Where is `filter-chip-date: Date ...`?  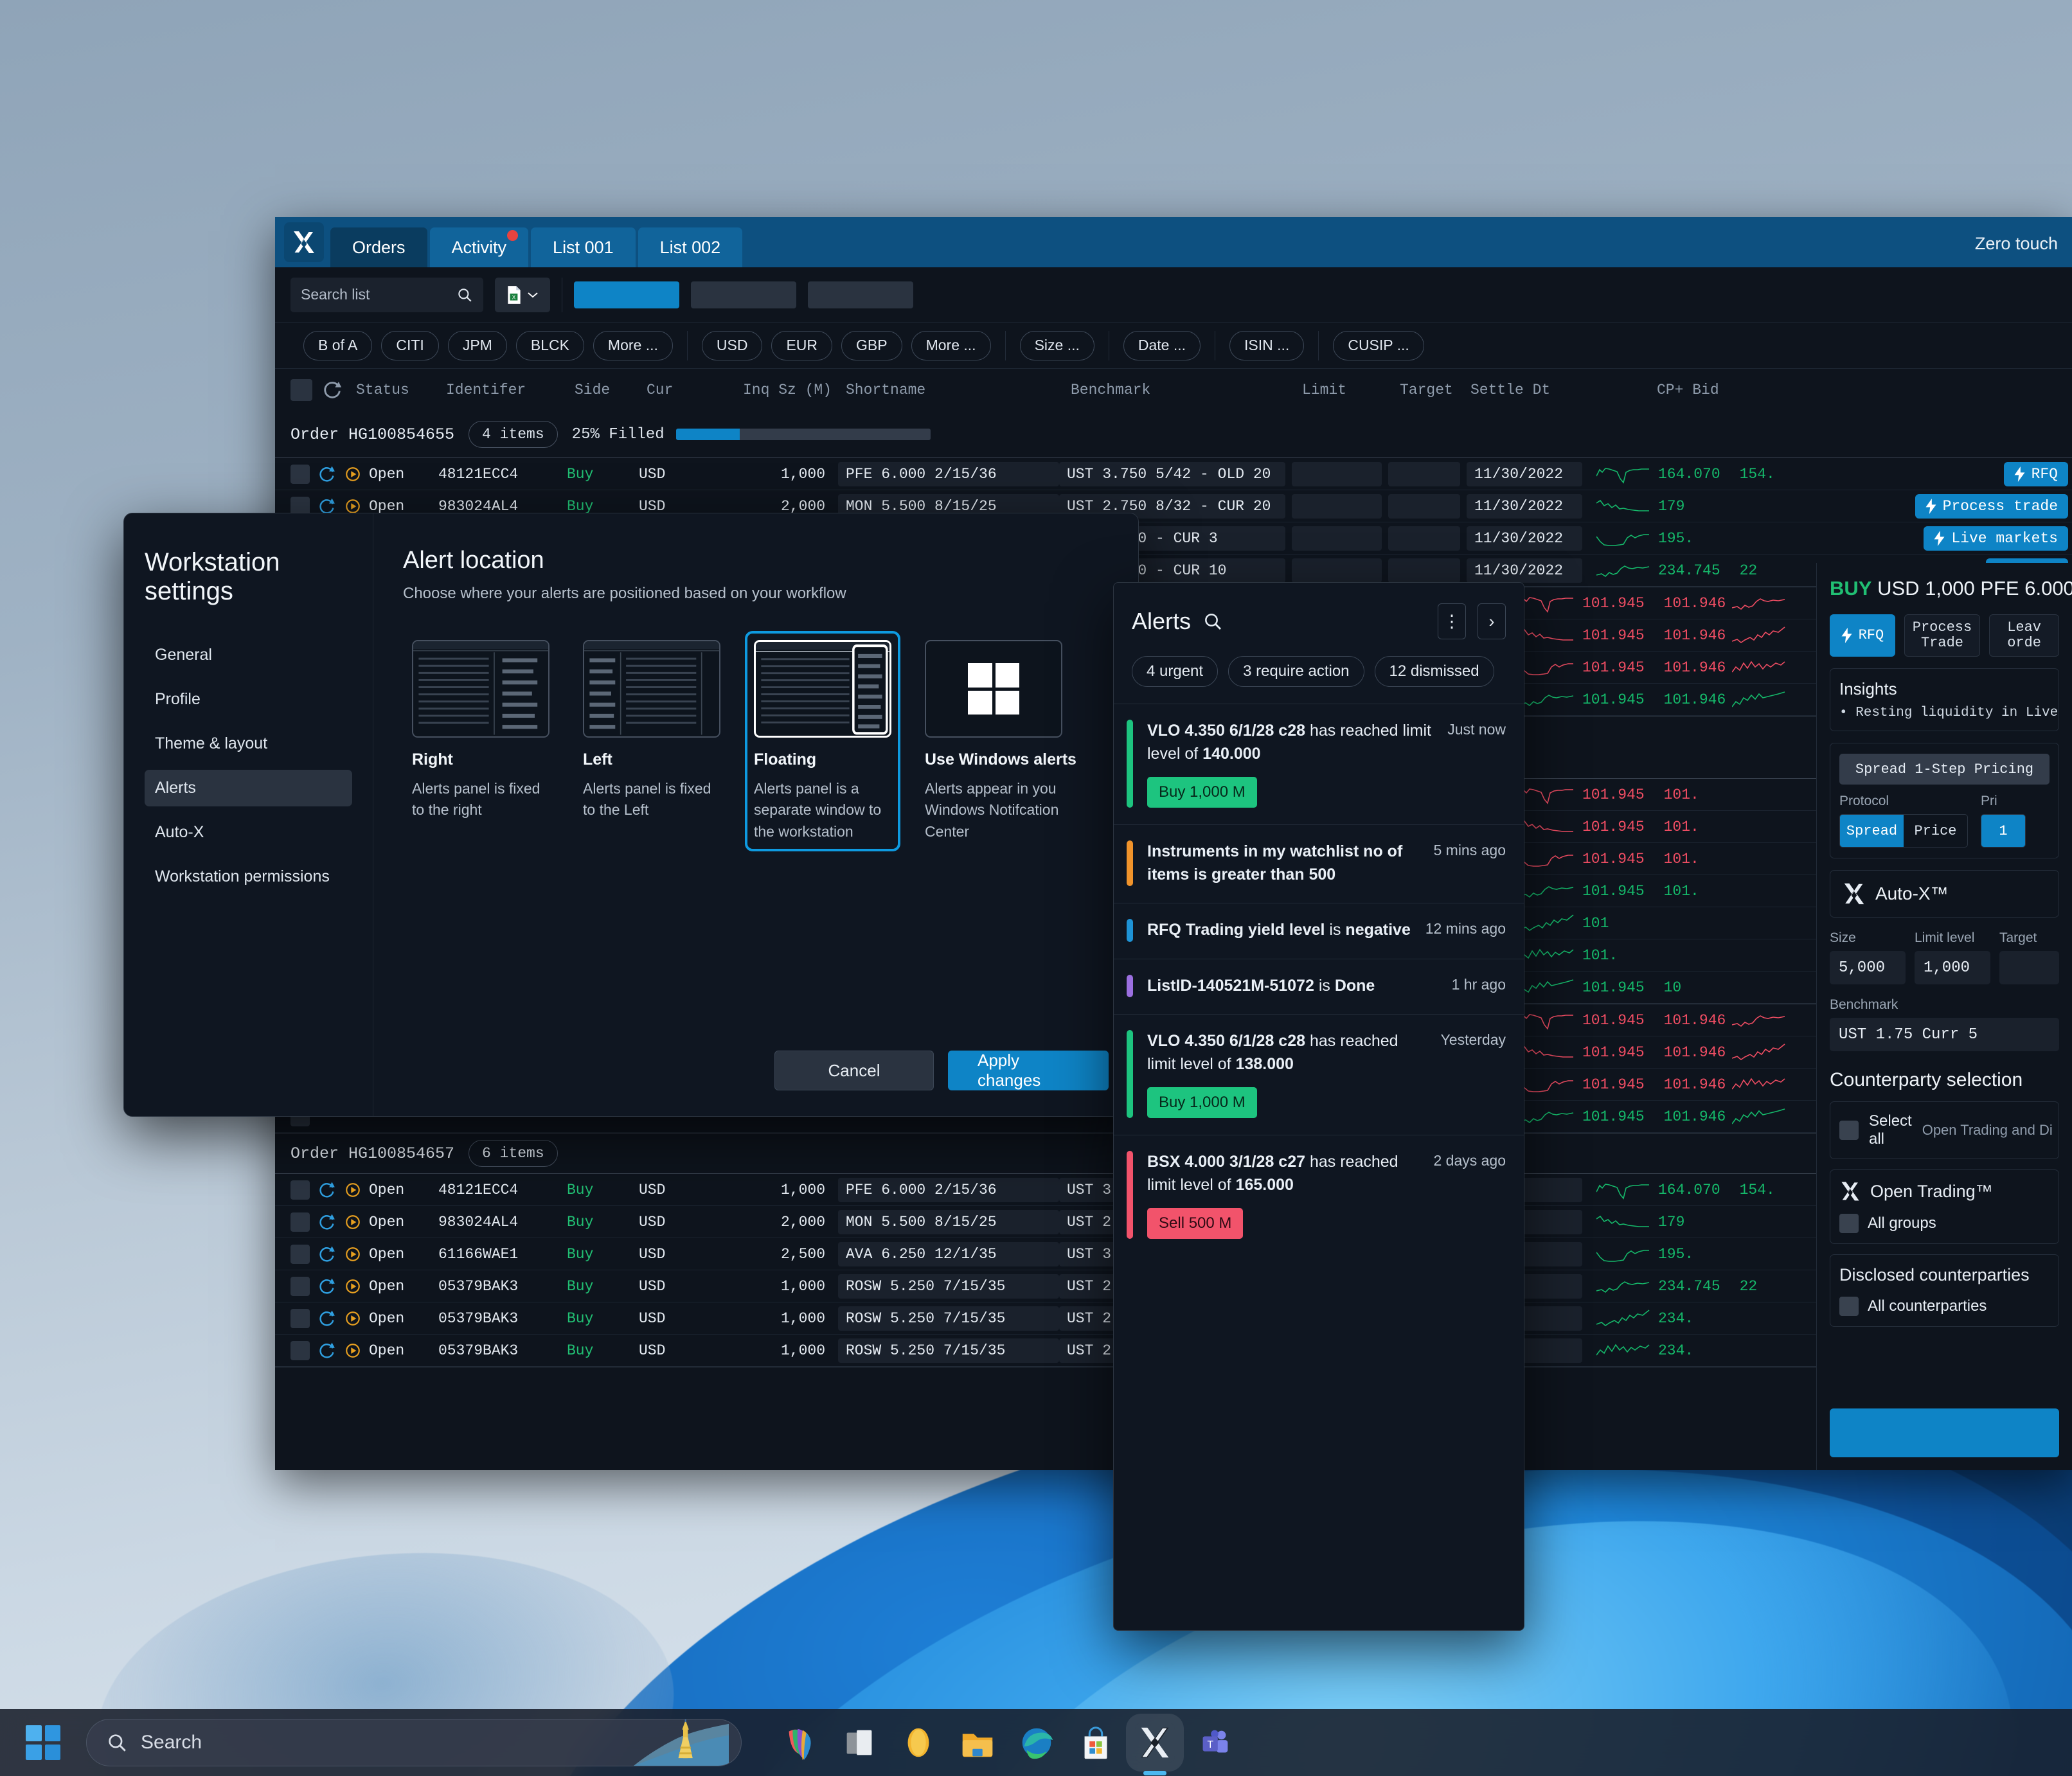
filter-chip-date: Date ... is located at coordinates (1162, 345).